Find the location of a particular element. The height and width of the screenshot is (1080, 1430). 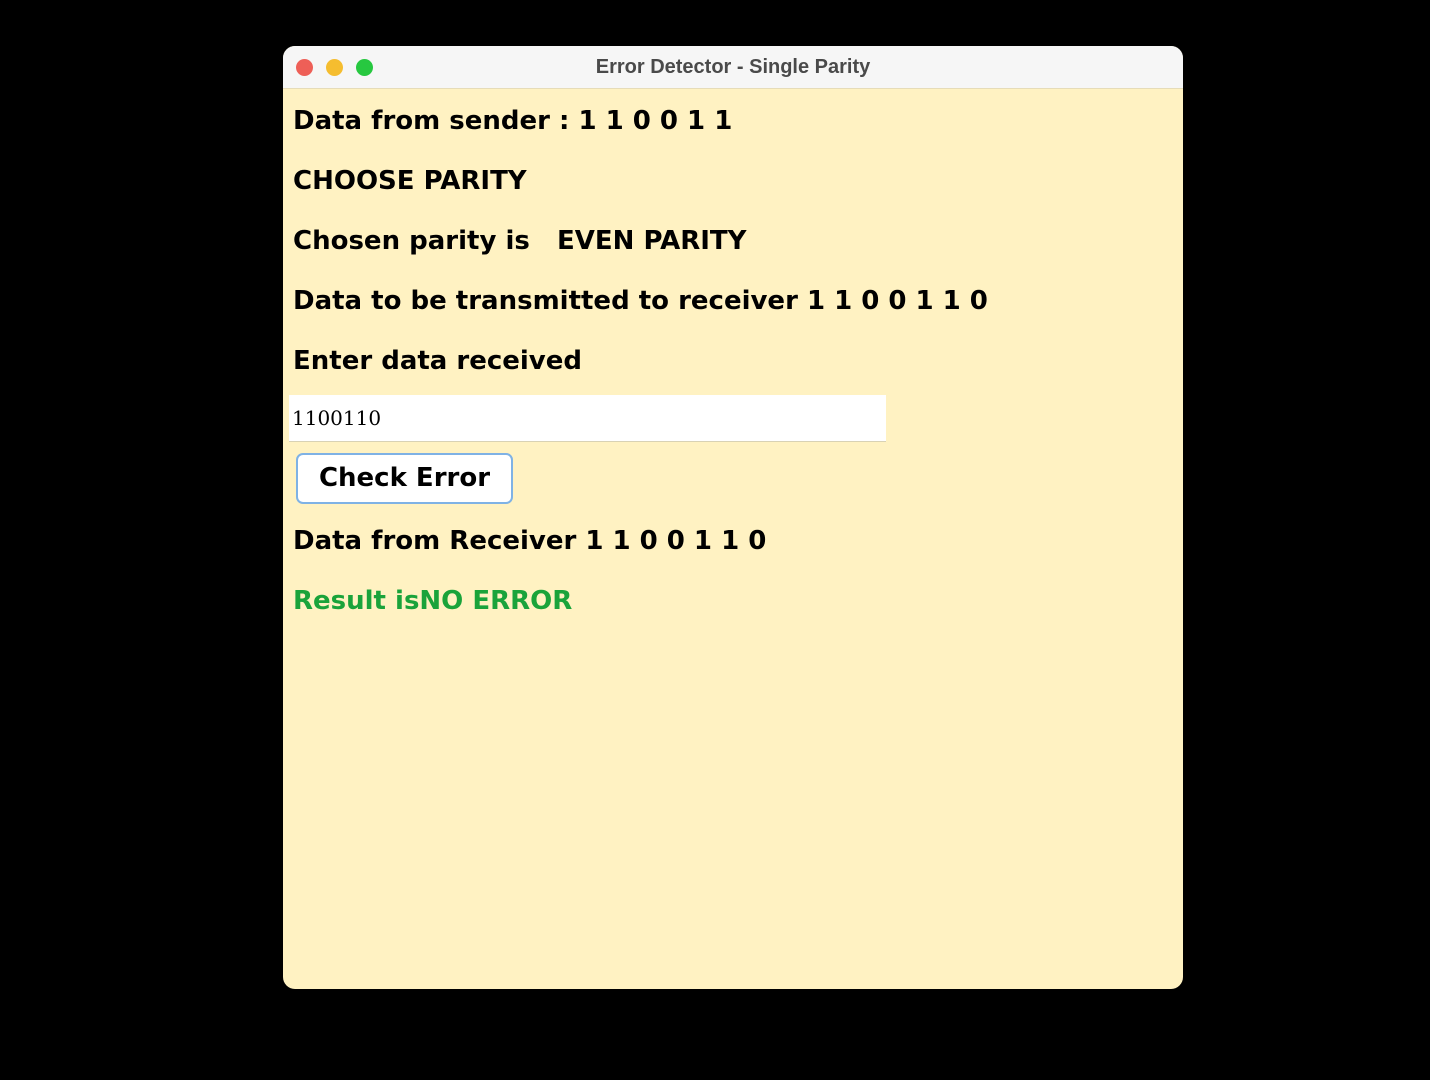

received-data-input is located at coordinates (587, 418).